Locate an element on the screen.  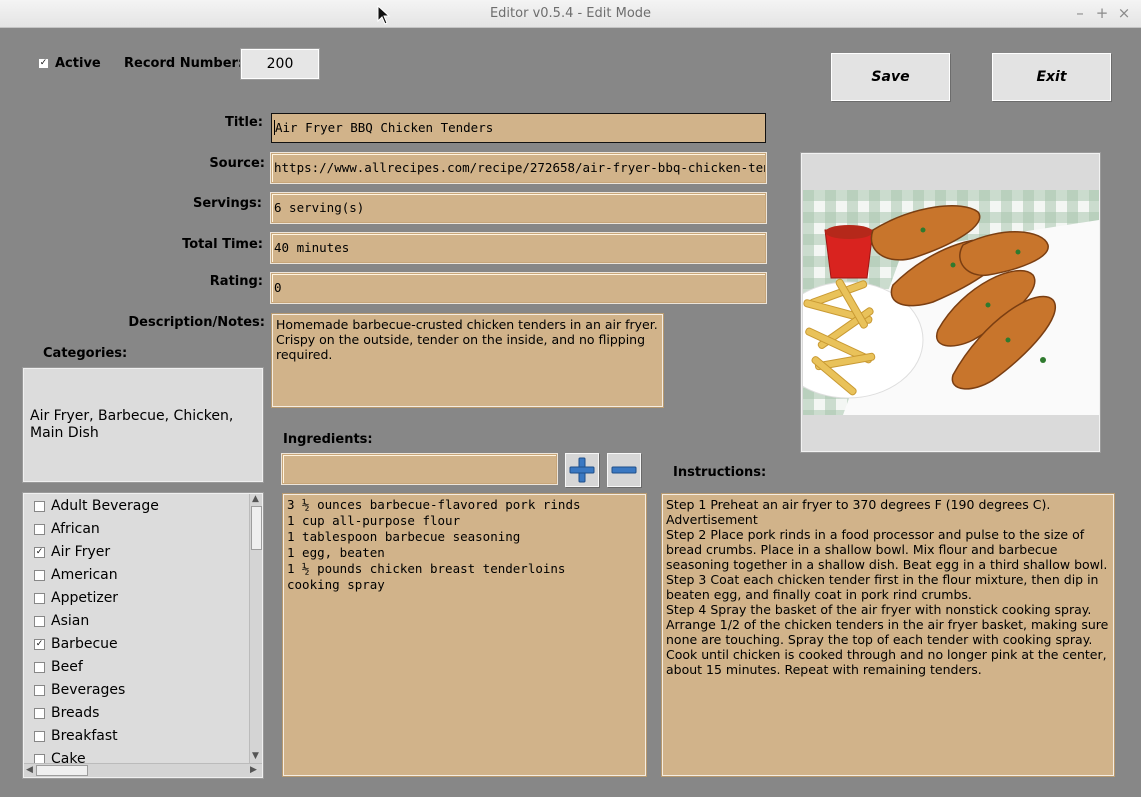
category-item-label: American is located at coordinates (84, 575).